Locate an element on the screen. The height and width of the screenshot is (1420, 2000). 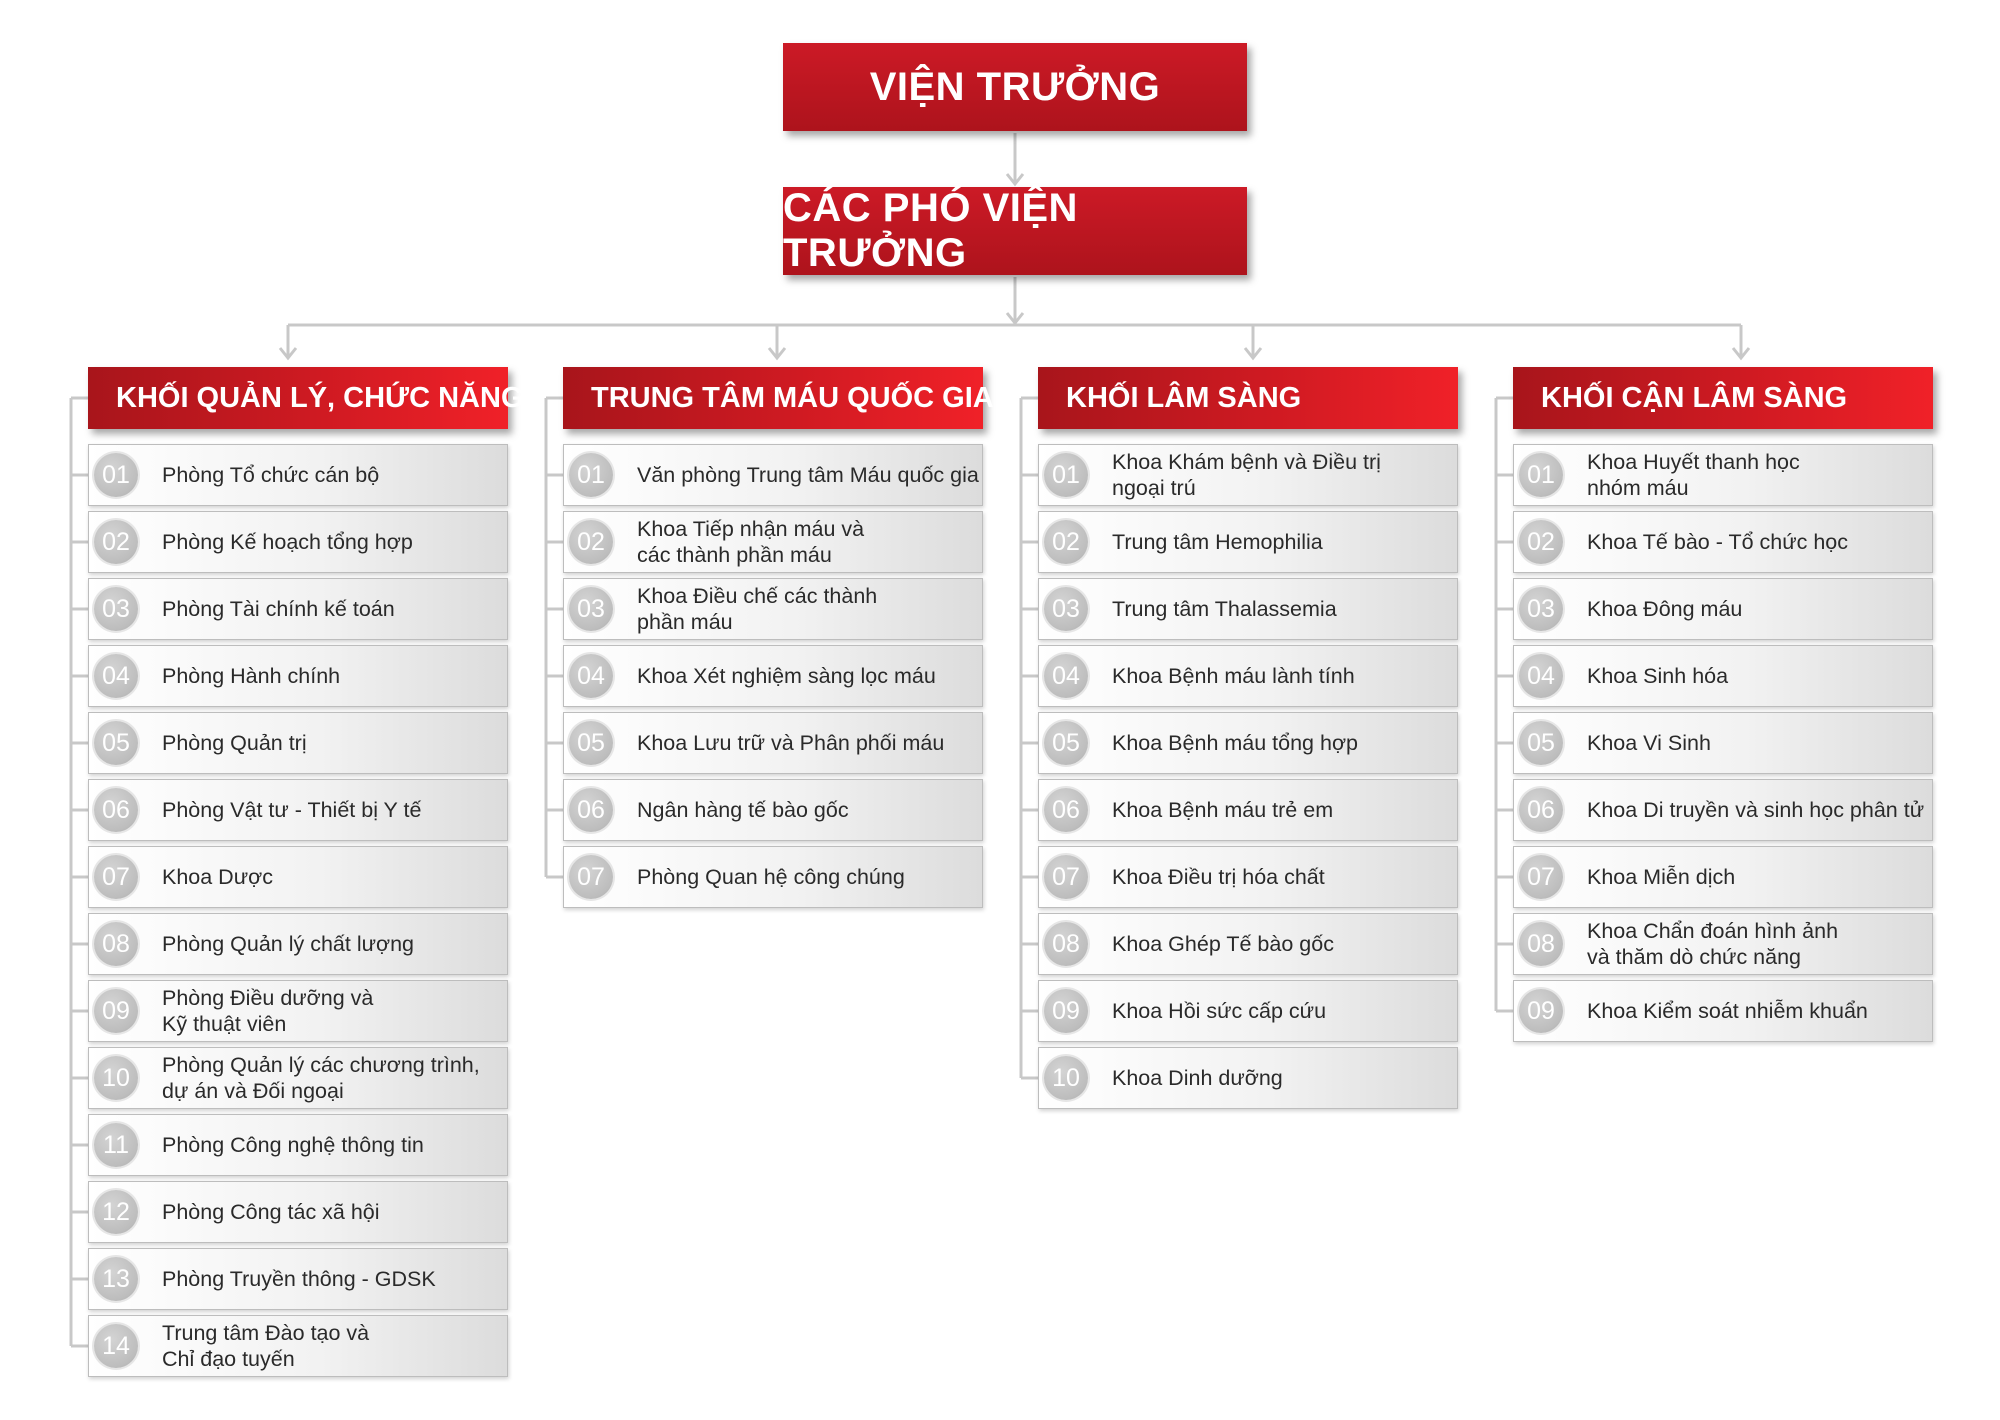
item-label: Phòng Vật tư - Thiết bị Y tế is located at coordinates (292, 810).